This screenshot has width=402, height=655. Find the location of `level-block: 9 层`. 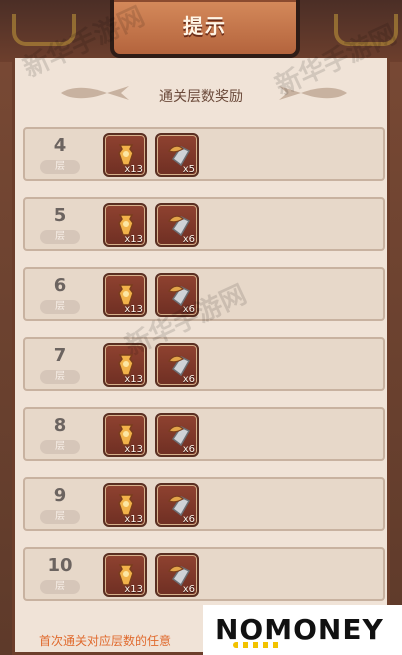

level-block: 9 层 is located at coordinates (60, 504).